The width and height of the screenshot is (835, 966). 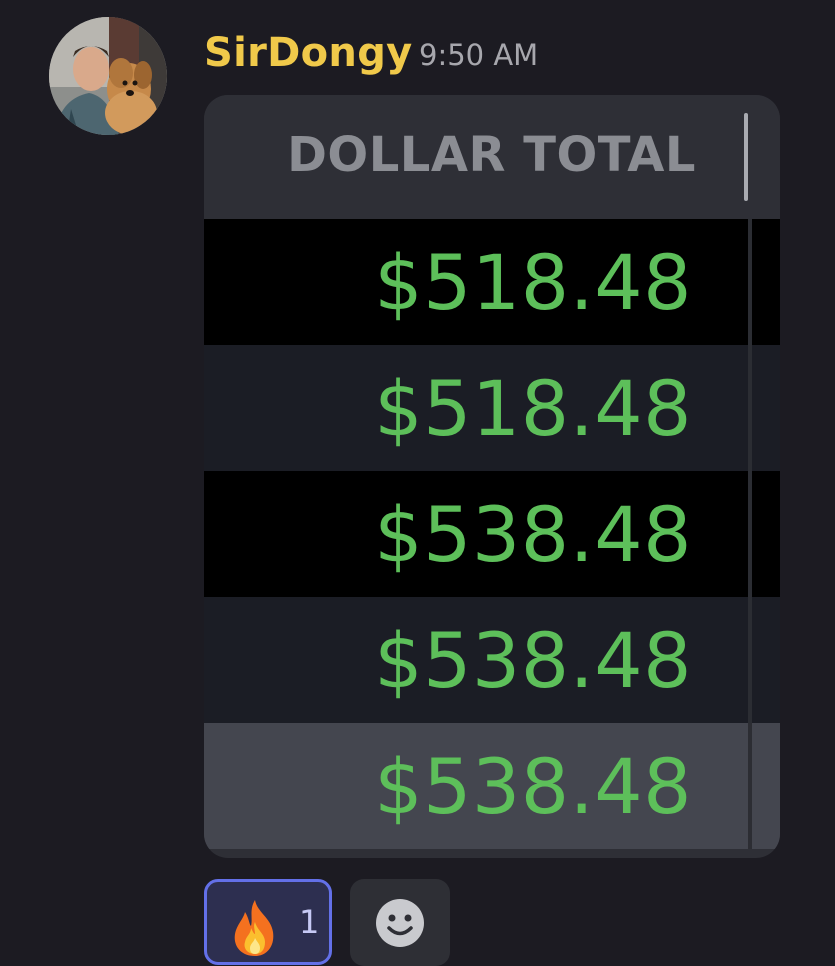 I want to click on avatar, so click(x=108, y=76).